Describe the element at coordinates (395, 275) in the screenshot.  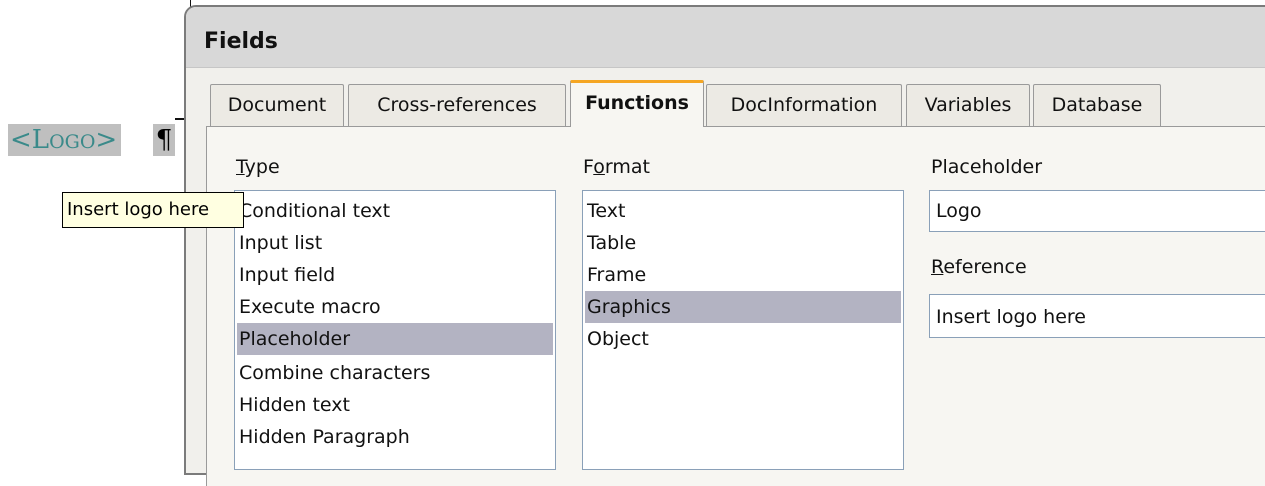
I see `type-item-input-field: Input field` at that location.